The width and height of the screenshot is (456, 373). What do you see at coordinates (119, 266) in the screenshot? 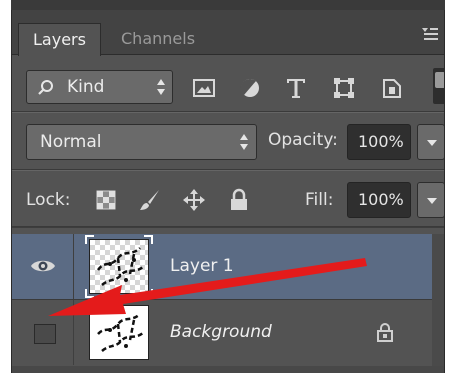
I see `layer-1-thumbnail` at bounding box center [119, 266].